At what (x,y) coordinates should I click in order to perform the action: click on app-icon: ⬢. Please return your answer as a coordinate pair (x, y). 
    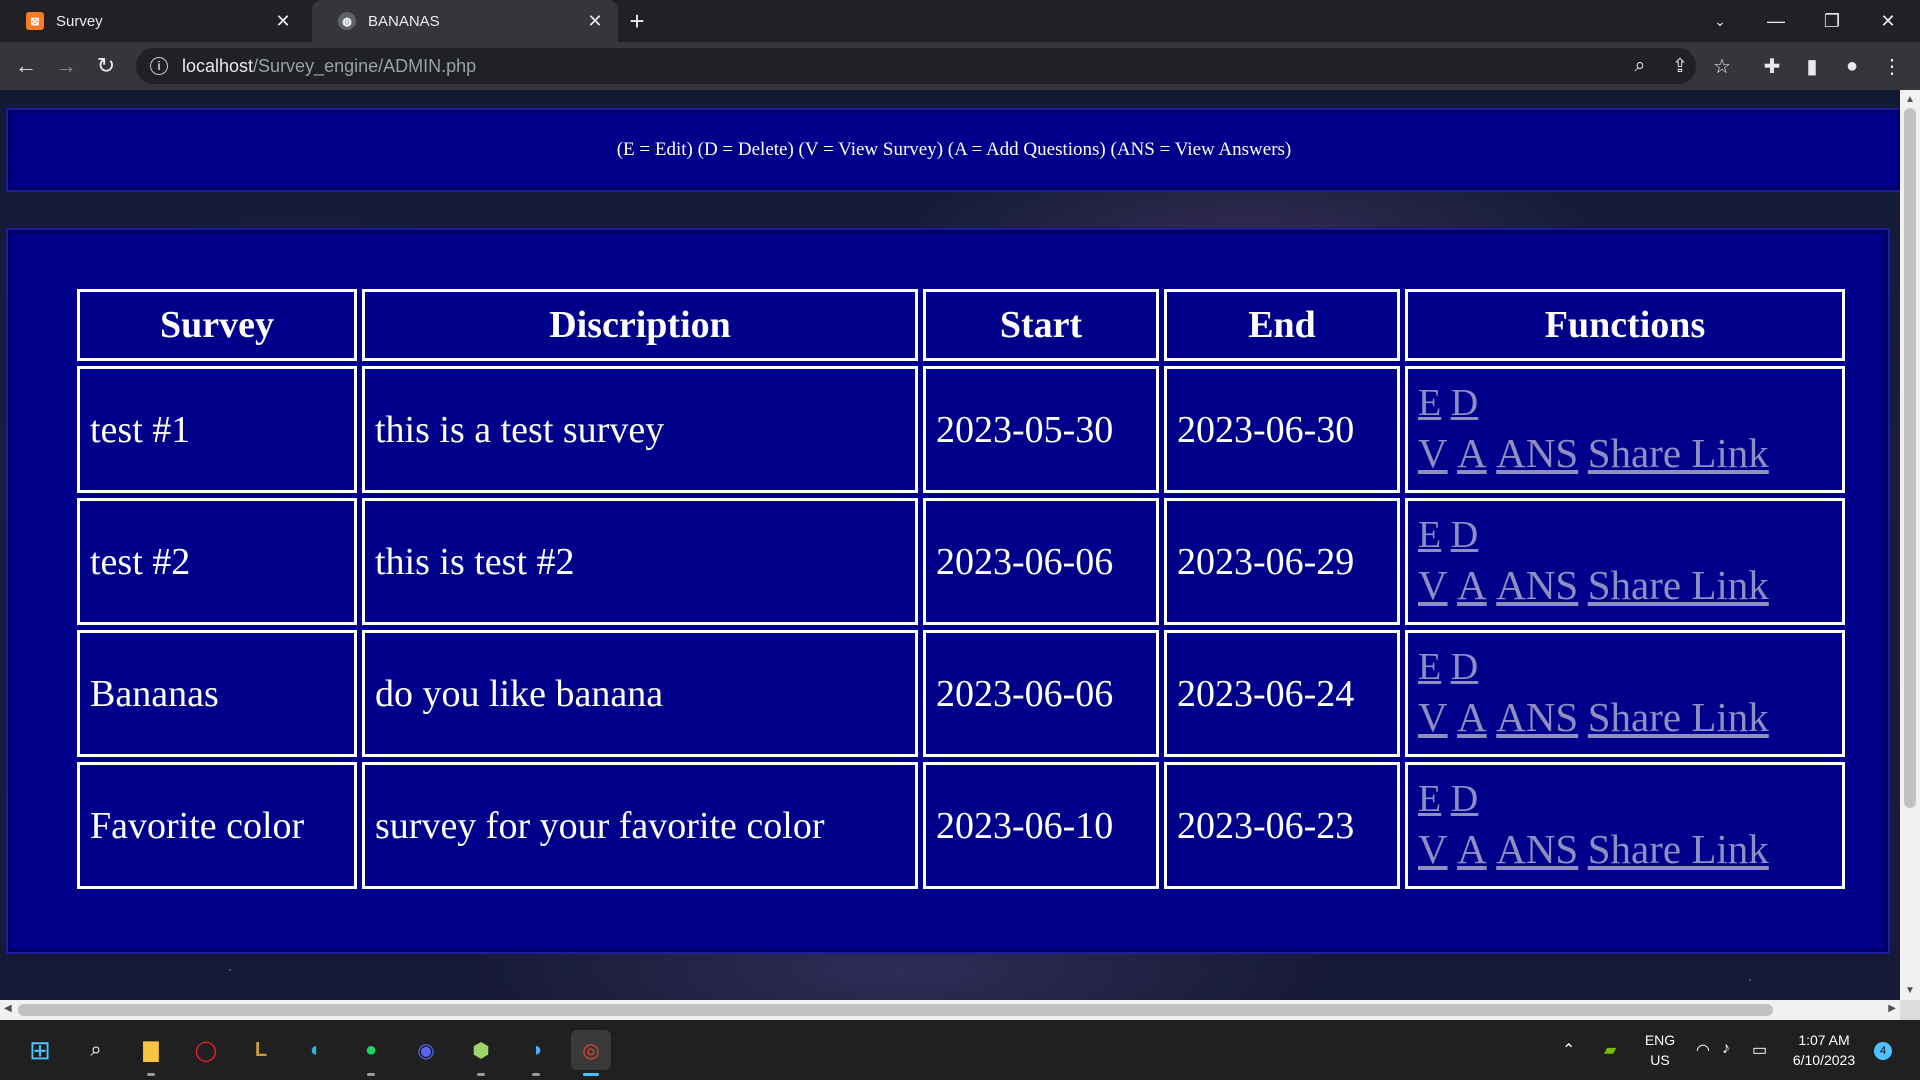
    Looking at the image, I should click on (481, 1053).